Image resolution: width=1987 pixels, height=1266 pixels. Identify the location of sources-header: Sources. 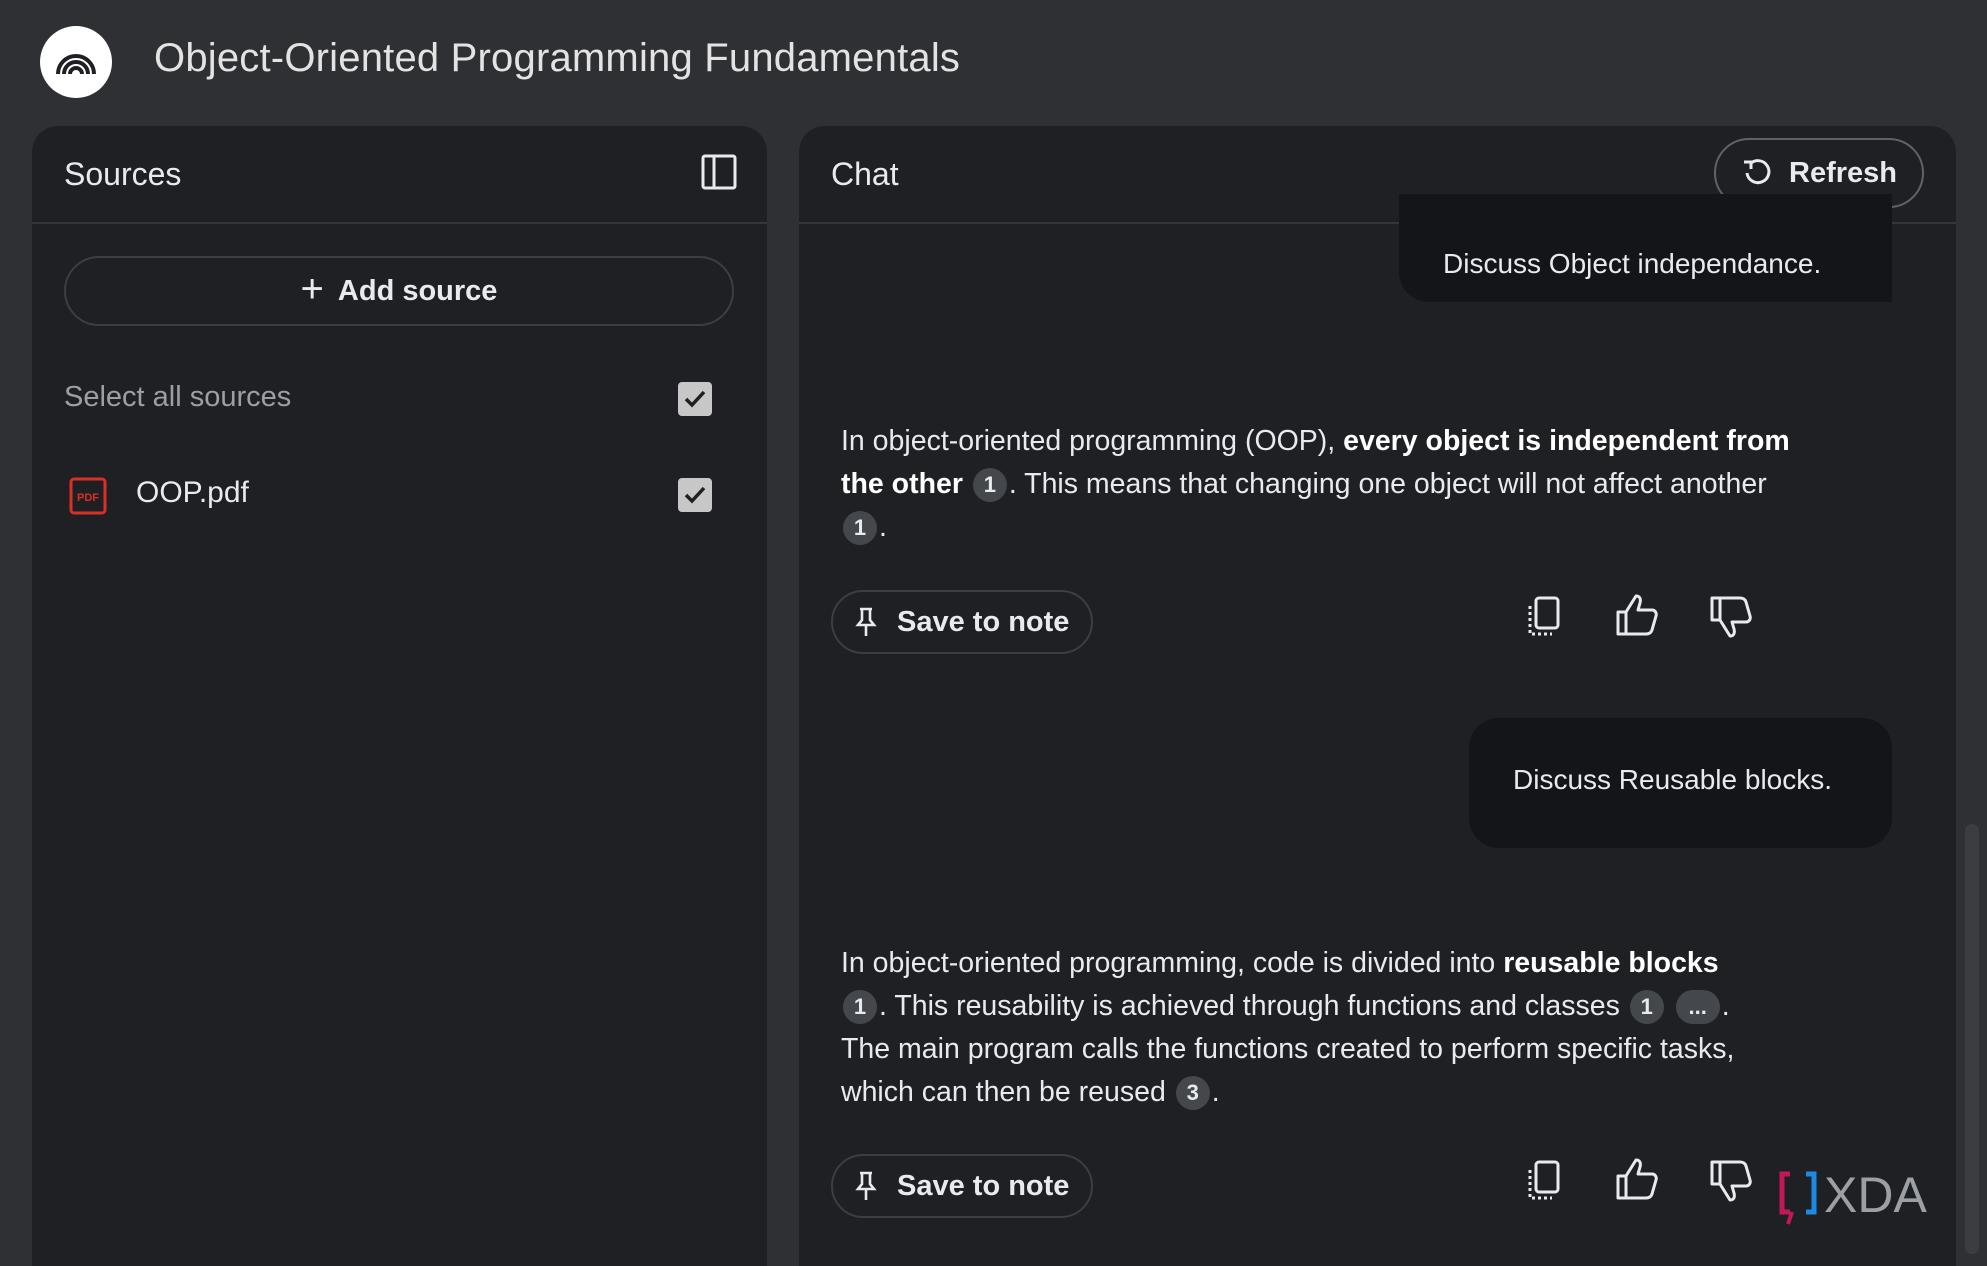
(399, 175).